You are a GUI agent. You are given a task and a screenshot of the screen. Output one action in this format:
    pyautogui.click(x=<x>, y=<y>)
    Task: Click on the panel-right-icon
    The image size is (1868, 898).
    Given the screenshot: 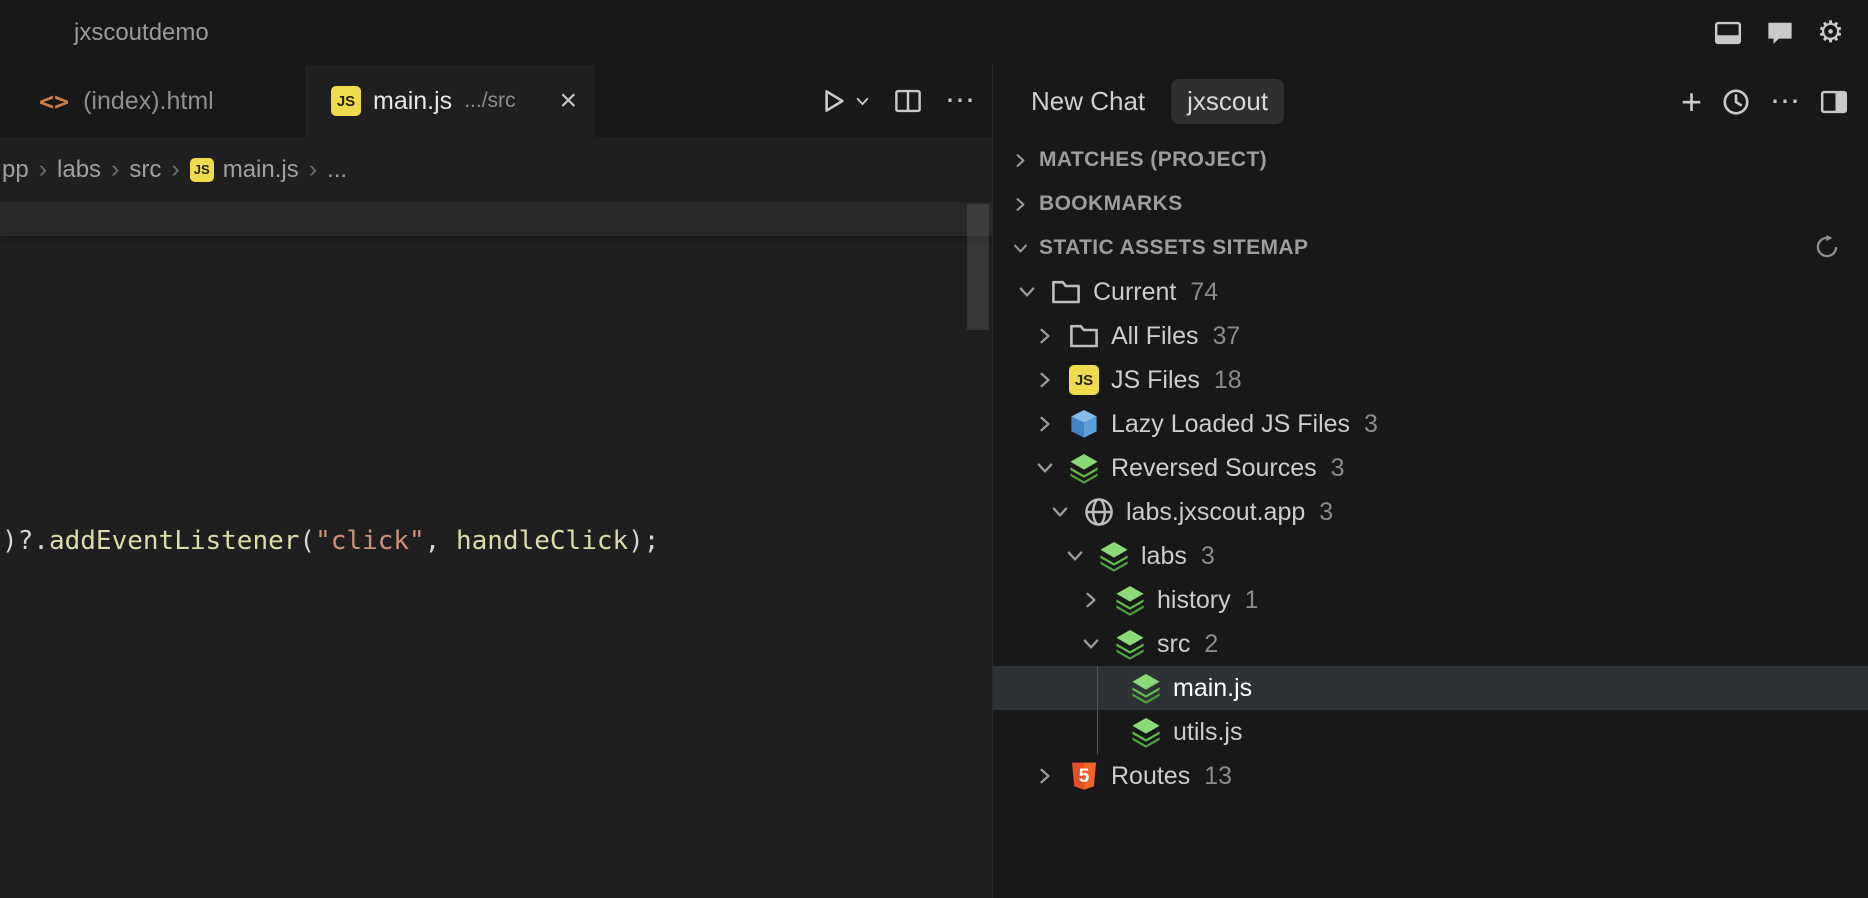 What is the action you would take?
    pyautogui.click(x=1834, y=102)
    